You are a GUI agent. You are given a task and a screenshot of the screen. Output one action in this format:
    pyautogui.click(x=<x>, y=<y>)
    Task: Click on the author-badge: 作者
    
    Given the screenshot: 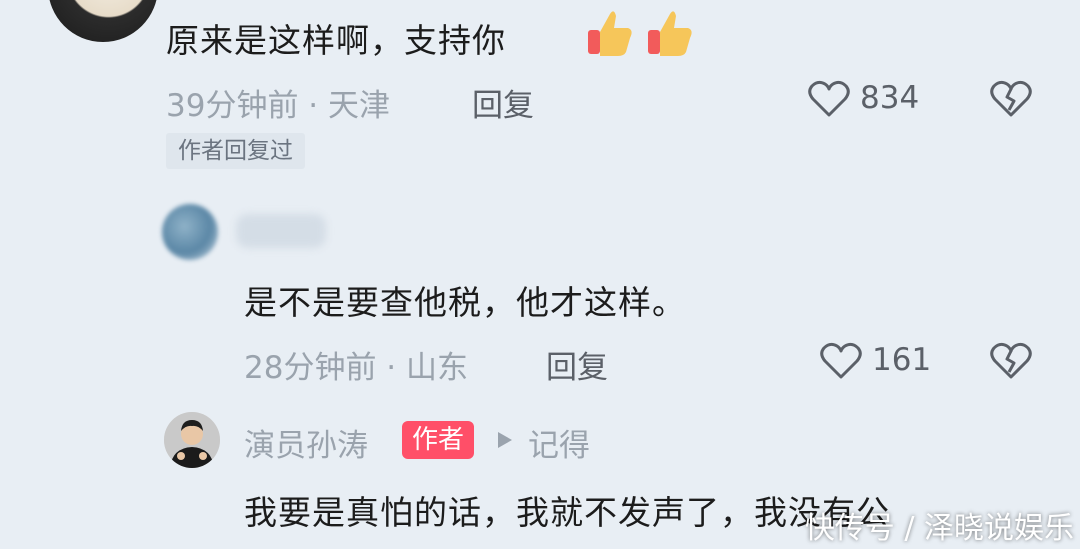 What is the action you would take?
    pyautogui.click(x=438, y=440)
    